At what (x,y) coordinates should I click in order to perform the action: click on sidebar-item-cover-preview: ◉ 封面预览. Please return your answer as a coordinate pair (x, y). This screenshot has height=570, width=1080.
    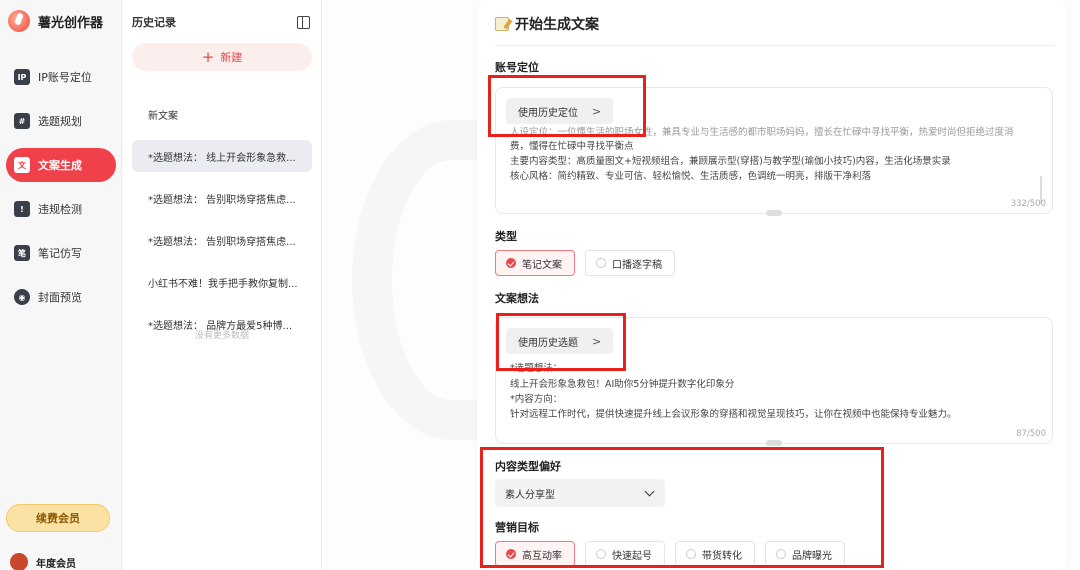
    Looking at the image, I should click on (61, 297).